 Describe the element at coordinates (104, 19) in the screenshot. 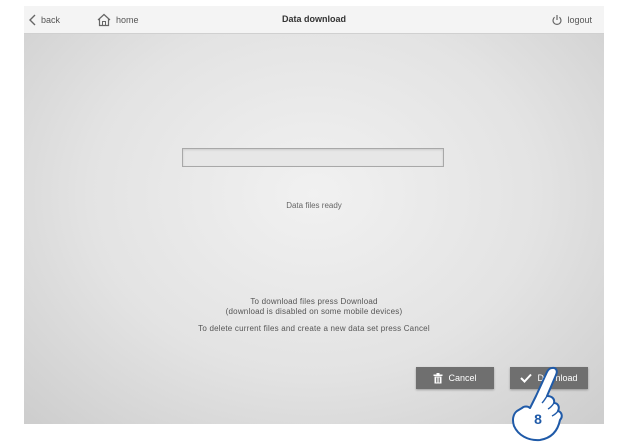

I see `home-icon` at that location.